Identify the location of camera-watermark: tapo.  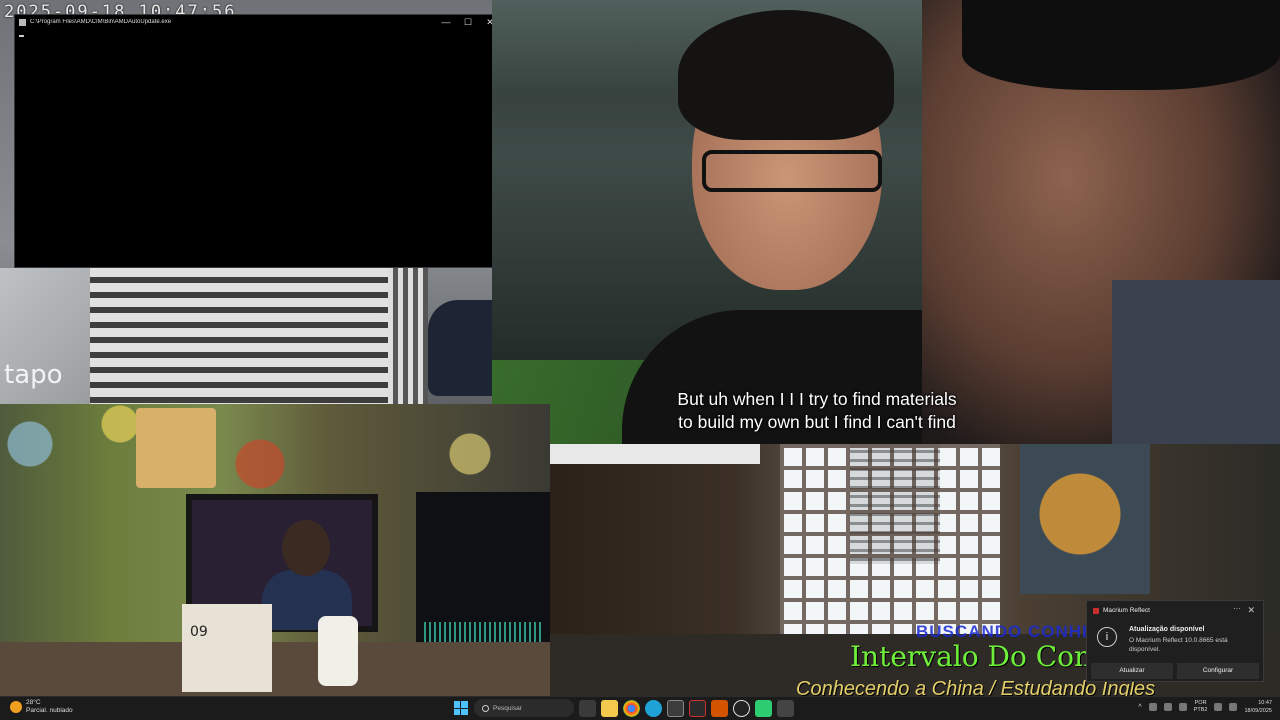
(33, 375).